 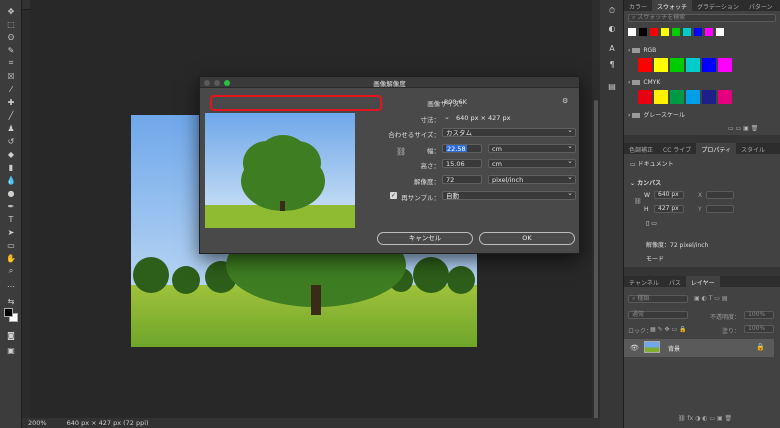 What do you see at coordinates (527, 238) in the screenshot?
I see `ok-button: OK` at bounding box center [527, 238].